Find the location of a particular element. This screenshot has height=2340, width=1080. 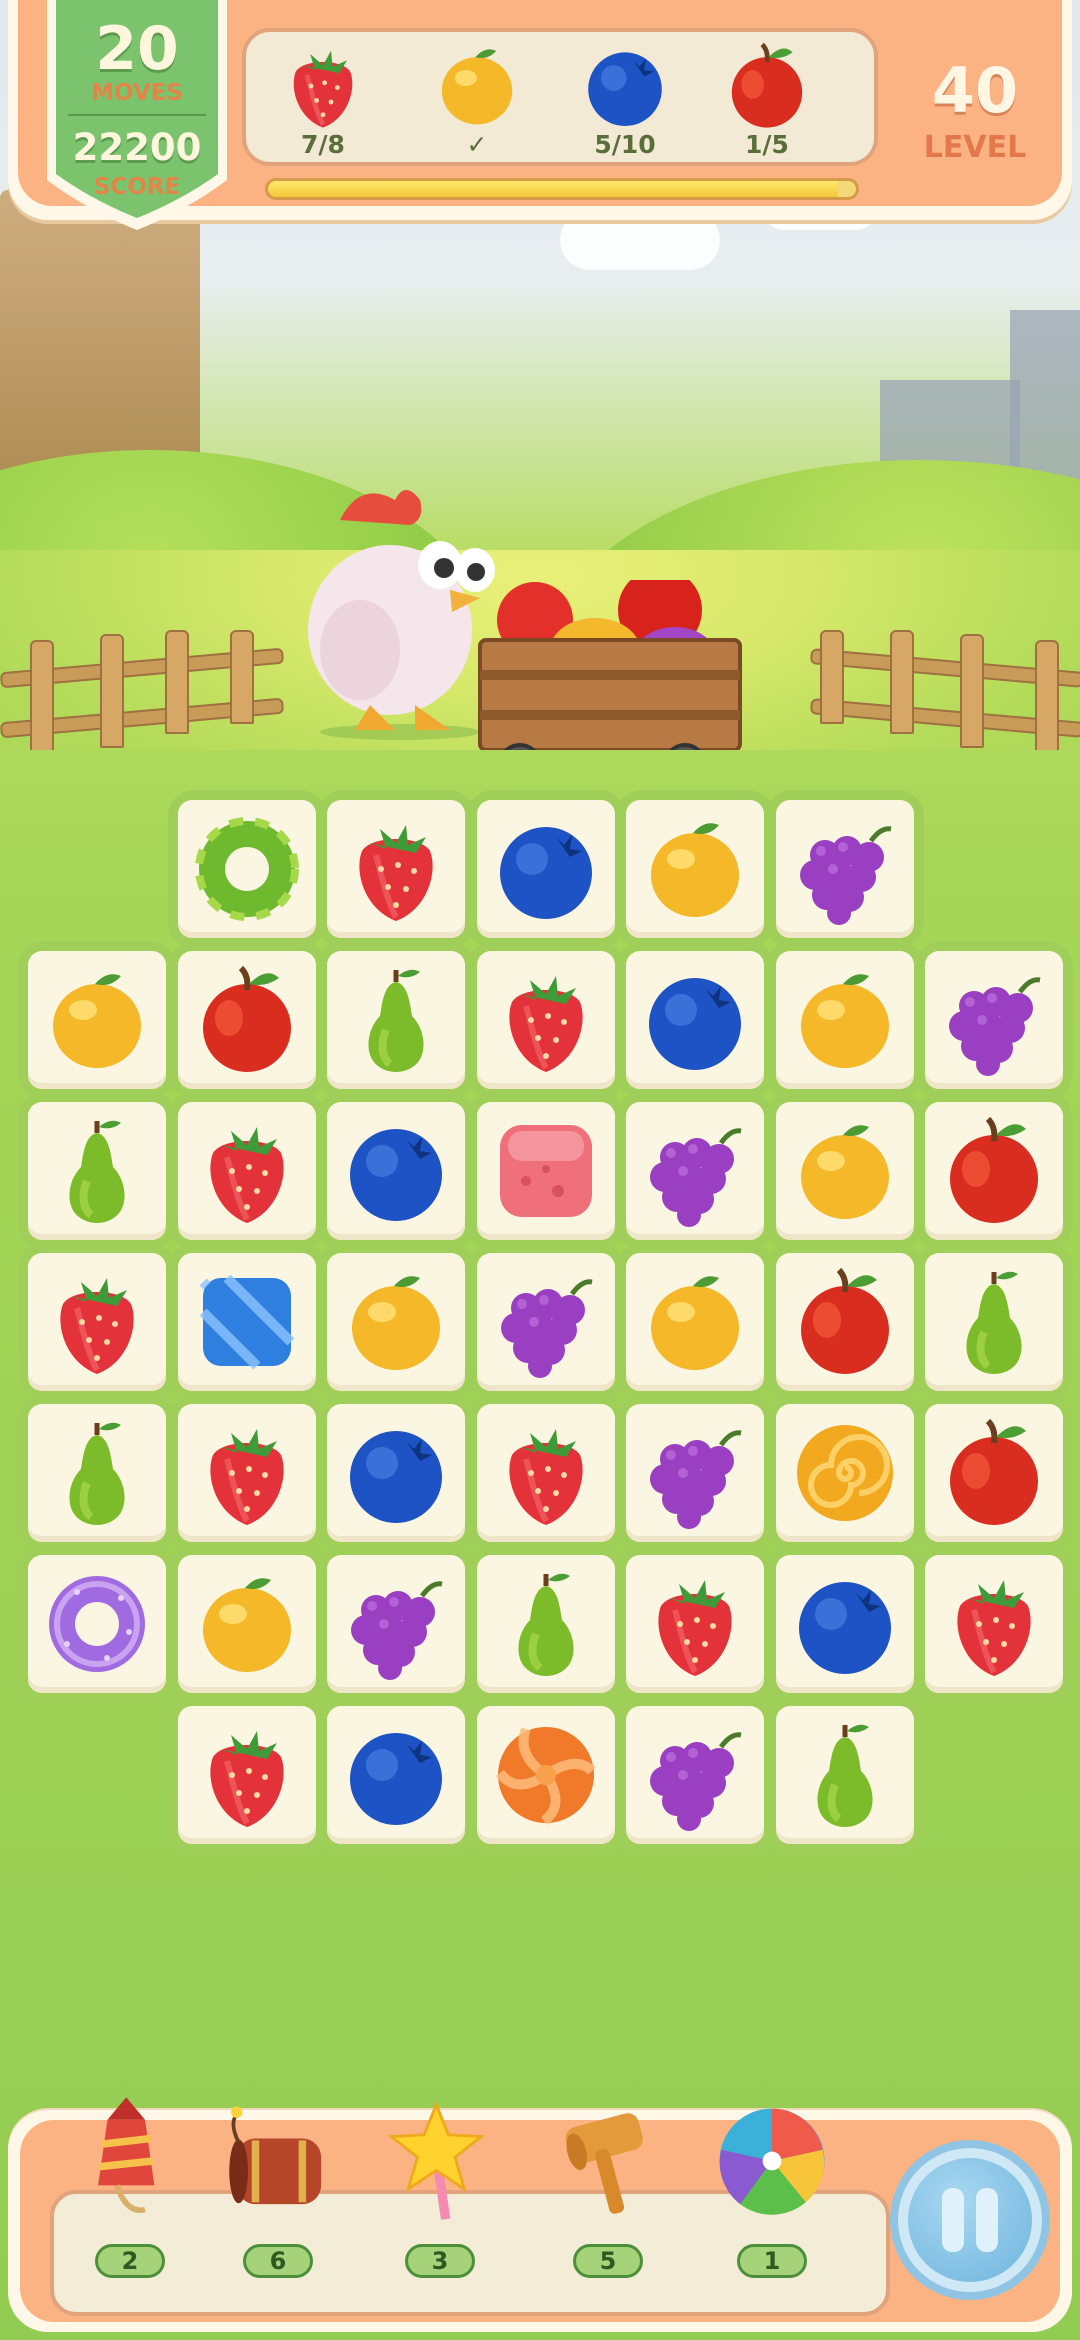

goal-lemon: ✓ is located at coordinates (477, 97).